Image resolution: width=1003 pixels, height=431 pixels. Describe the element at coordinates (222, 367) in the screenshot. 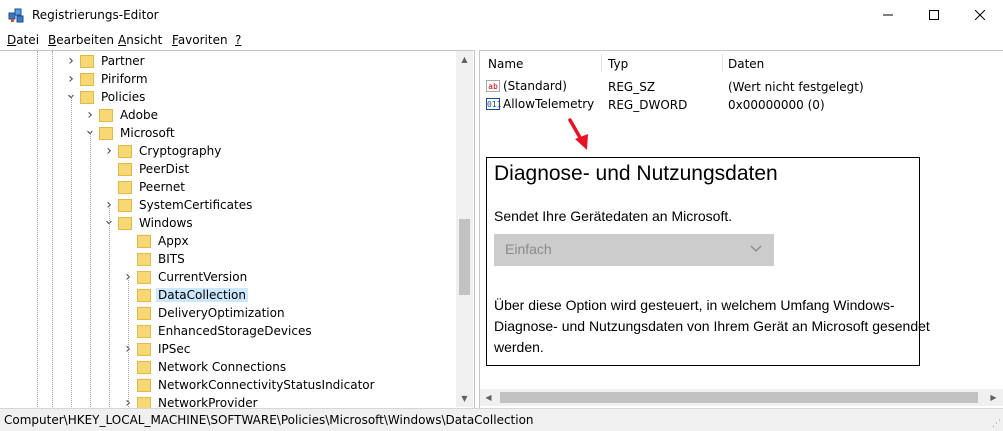

I see `tree-item-label: Network Connections` at that location.